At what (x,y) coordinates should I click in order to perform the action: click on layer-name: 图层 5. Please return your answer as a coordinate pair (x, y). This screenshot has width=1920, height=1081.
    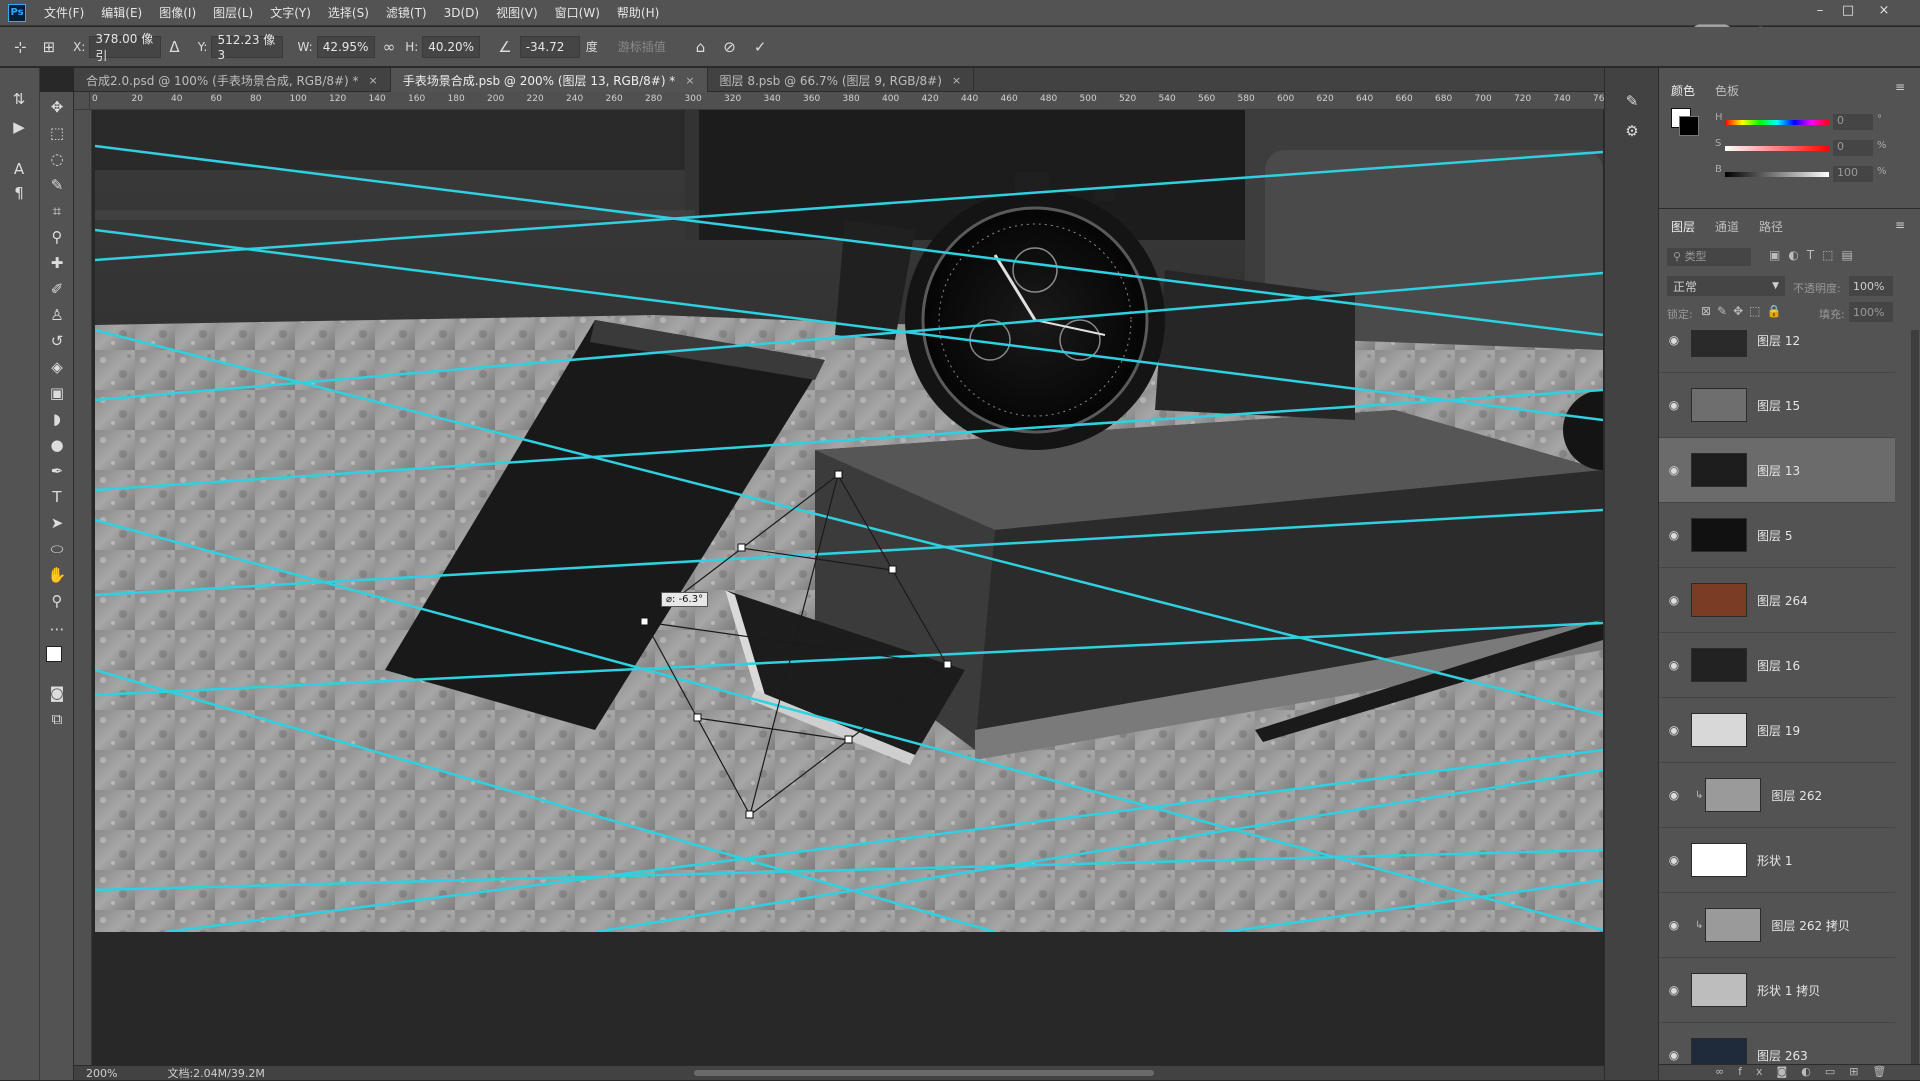
    Looking at the image, I should click on (1774, 535).